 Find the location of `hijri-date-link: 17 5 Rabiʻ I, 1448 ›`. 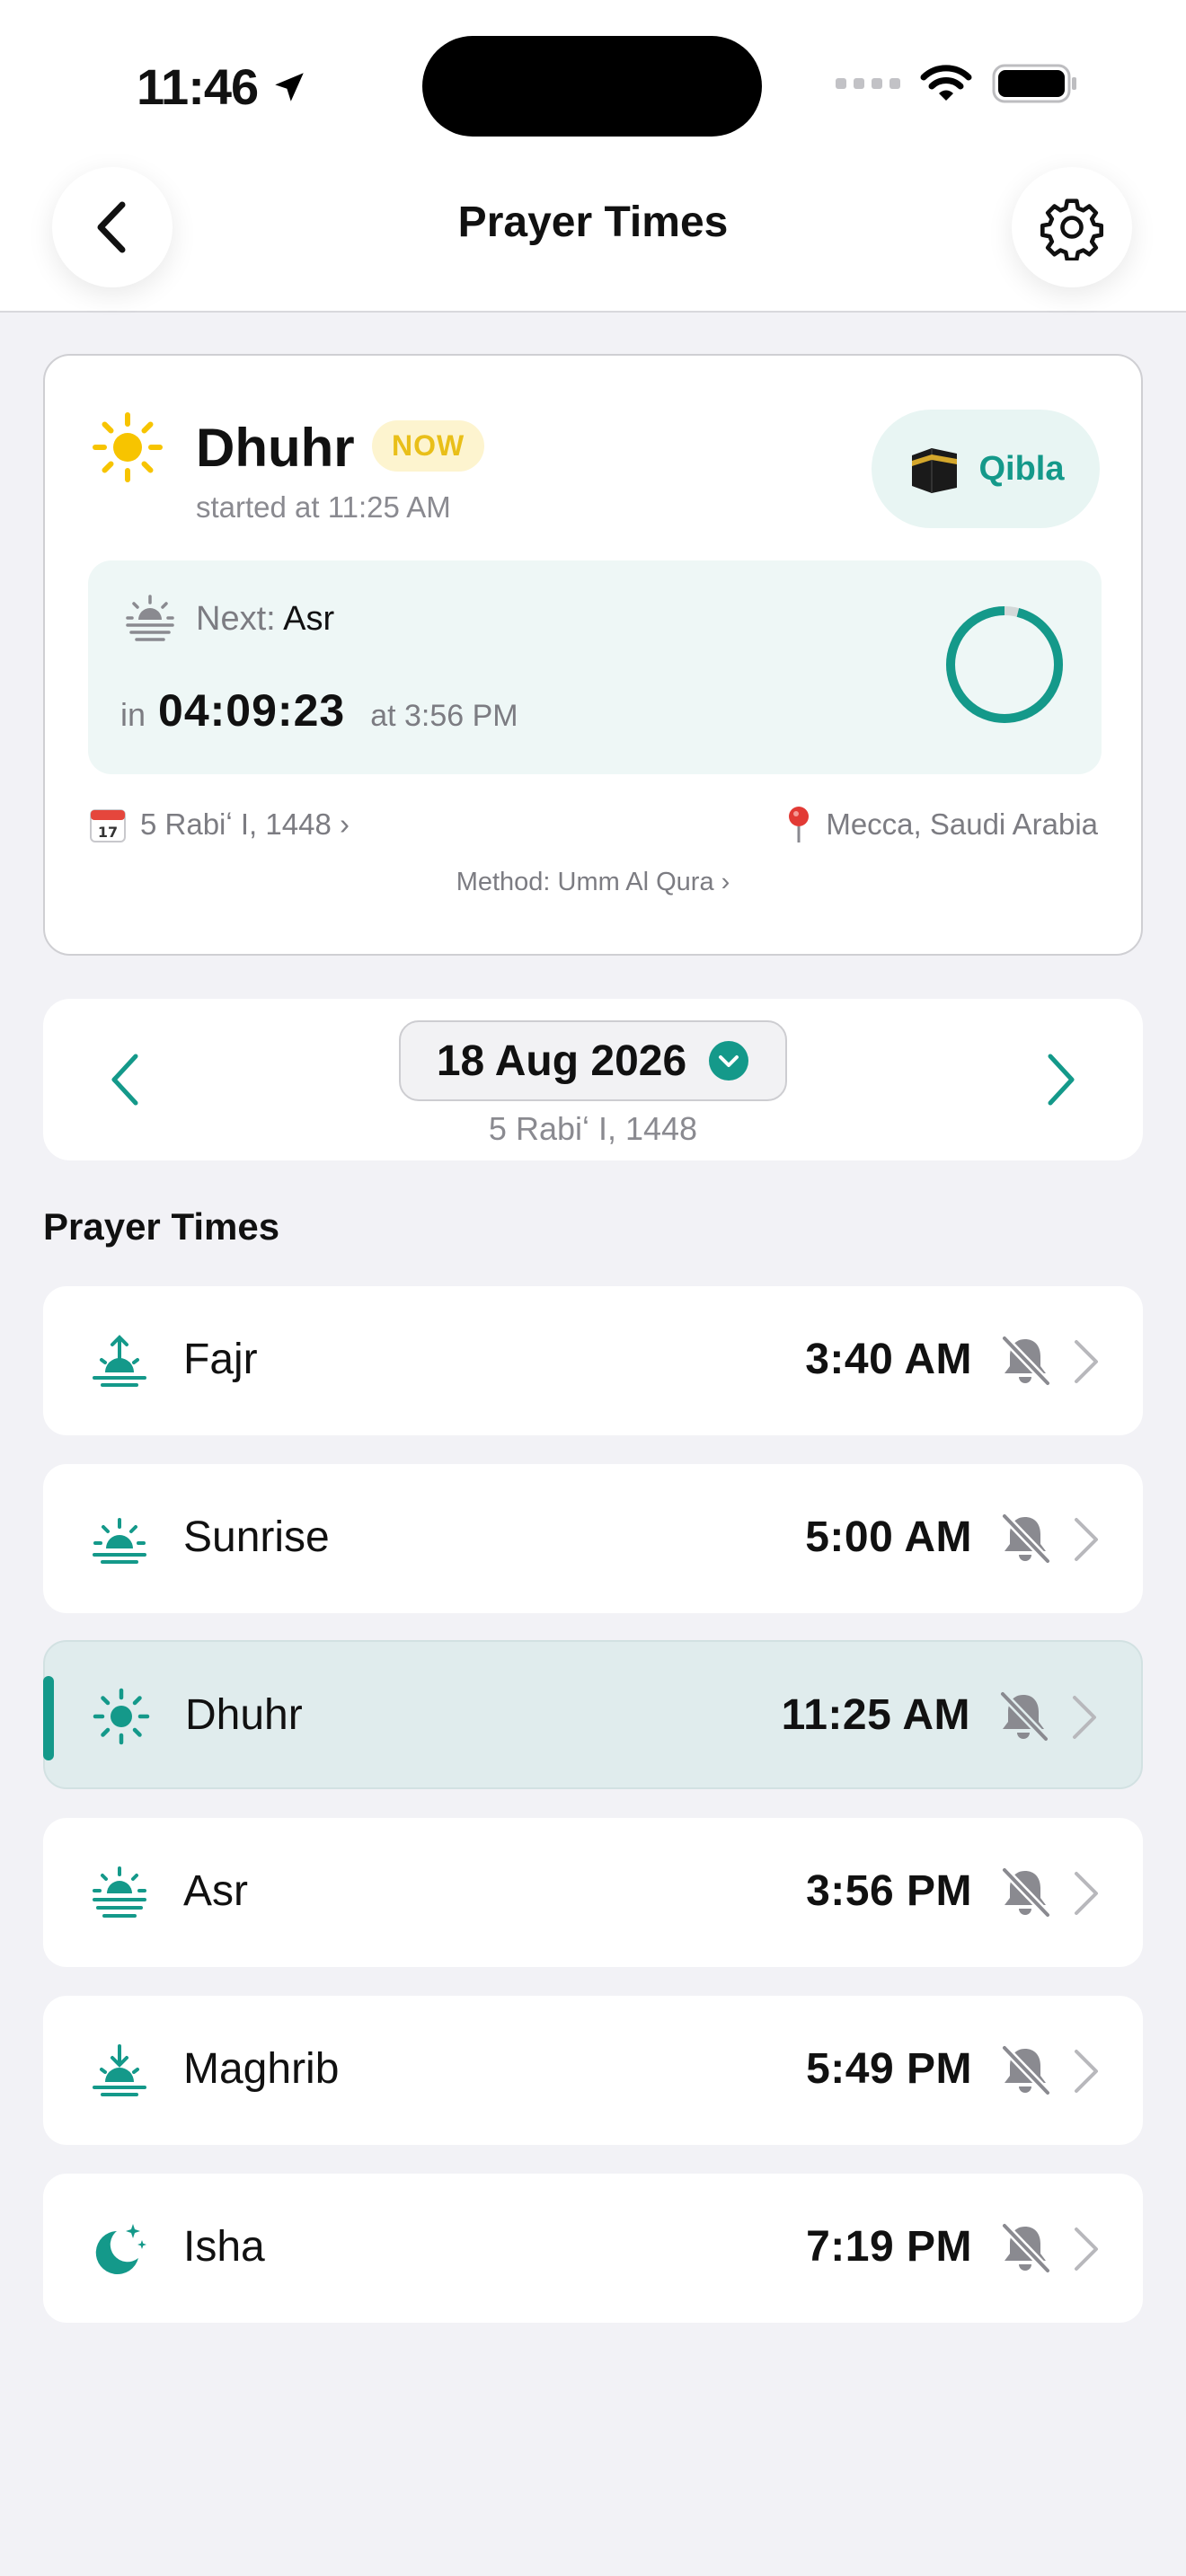

hijri-date-link: 17 5 Rabiʻ I, 1448 › is located at coordinates (219, 824).